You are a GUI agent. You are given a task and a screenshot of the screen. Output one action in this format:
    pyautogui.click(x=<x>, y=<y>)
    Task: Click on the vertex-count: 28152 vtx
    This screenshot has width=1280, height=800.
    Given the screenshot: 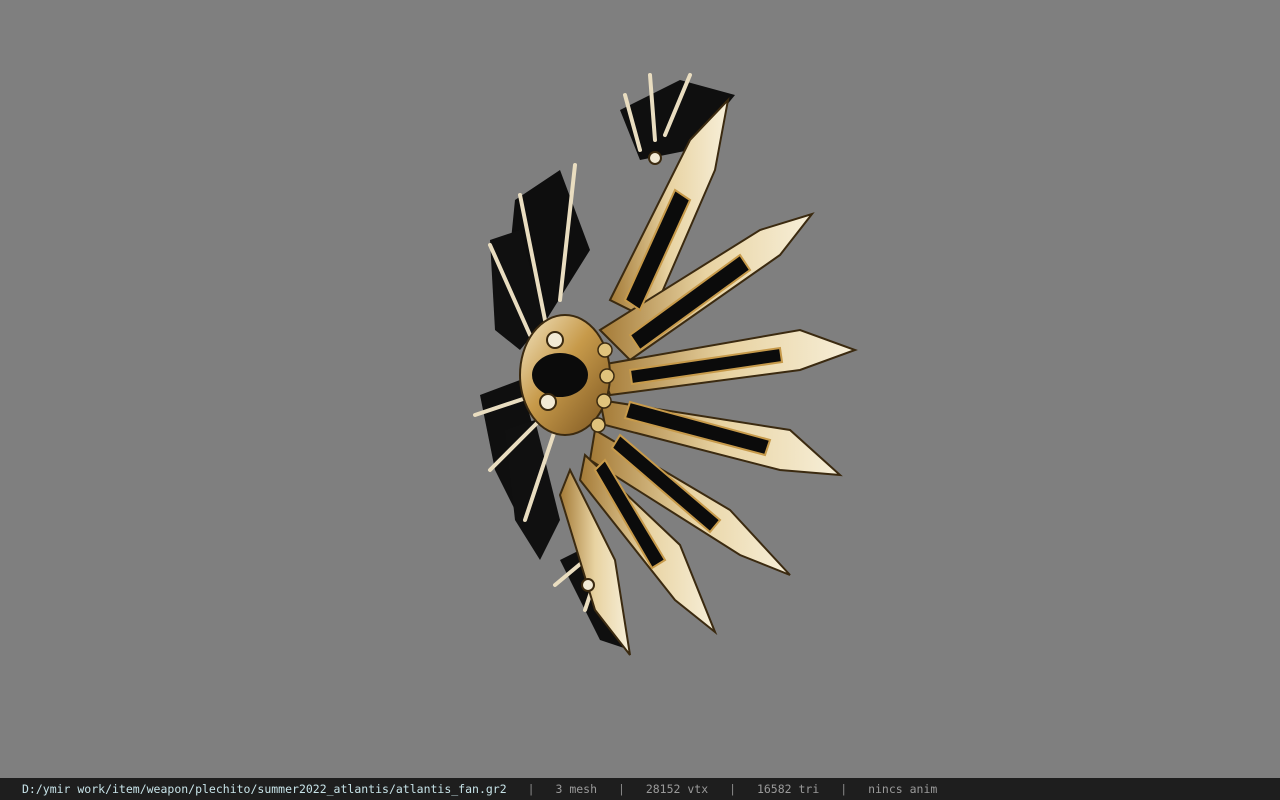 What is the action you would take?
    pyautogui.click(x=677, y=789)
    